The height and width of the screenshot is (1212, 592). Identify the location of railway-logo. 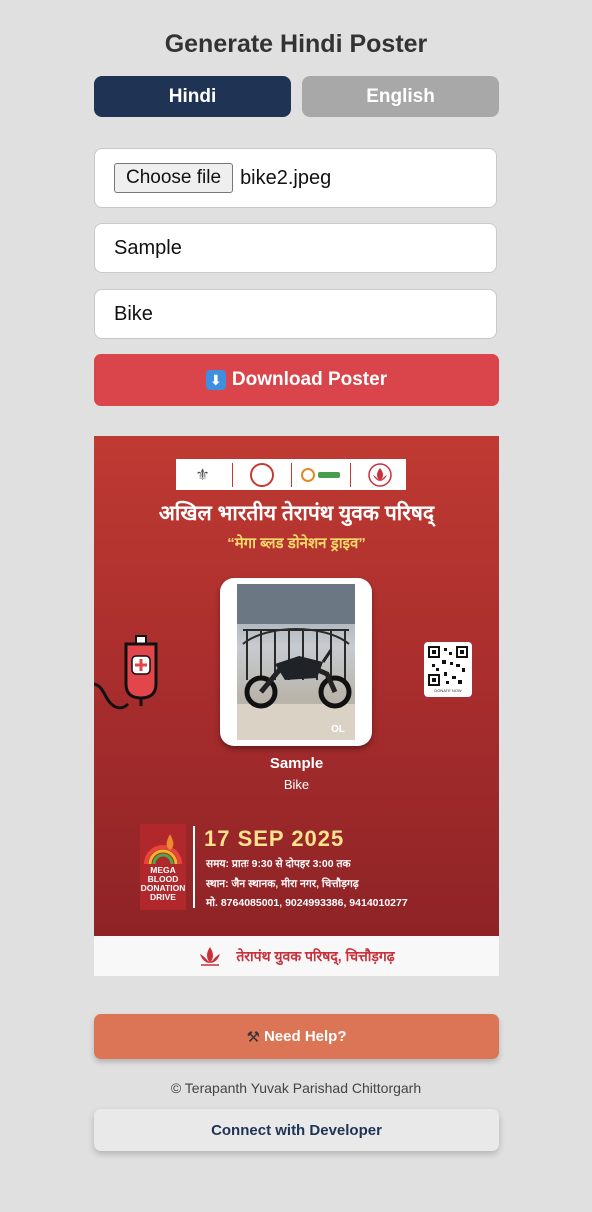
(262, 475).